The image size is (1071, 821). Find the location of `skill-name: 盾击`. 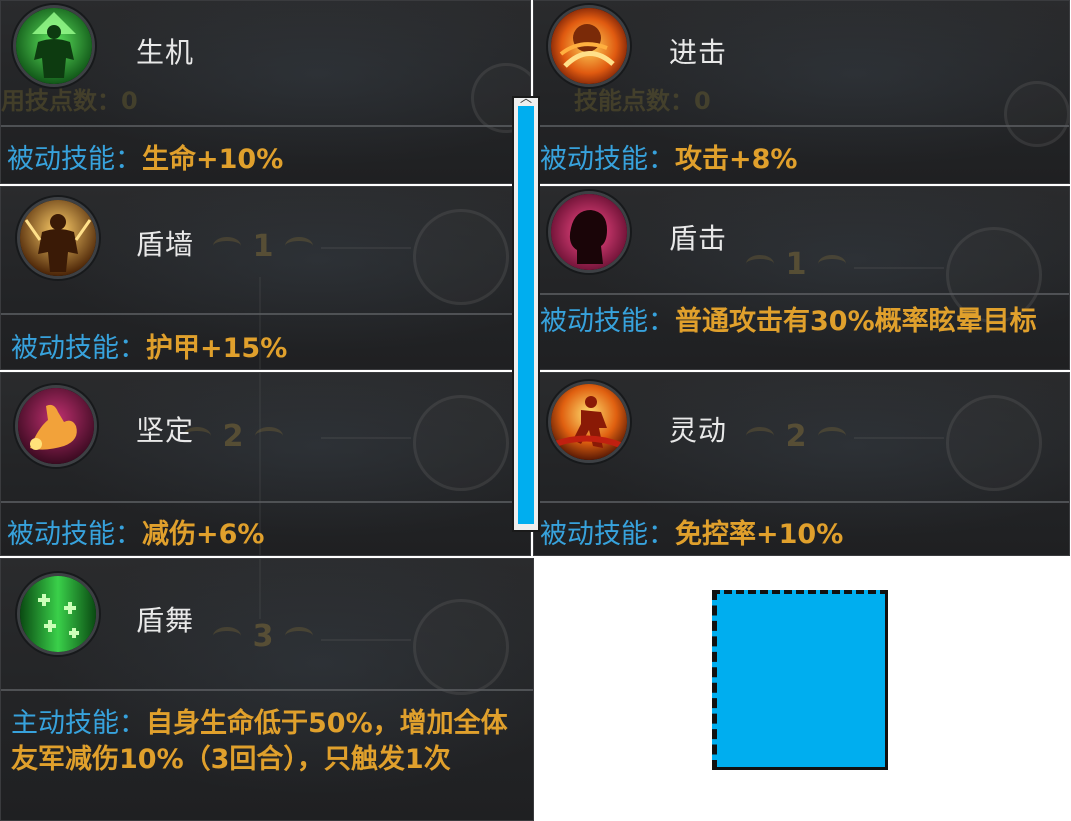

skill-name: 盾击 is located at coordinates (698, 238).